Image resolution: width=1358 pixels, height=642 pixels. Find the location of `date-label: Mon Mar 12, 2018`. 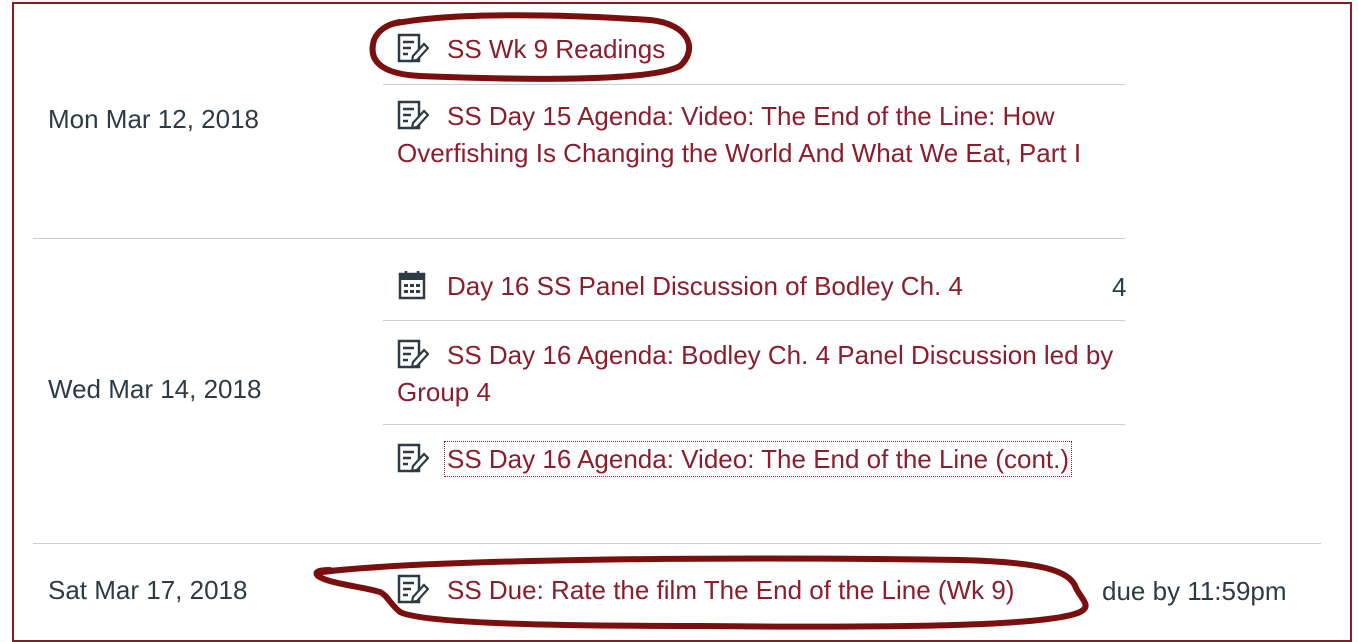

date-label: Mon Mar 12, 2018 is located at coordinates (154, 119).